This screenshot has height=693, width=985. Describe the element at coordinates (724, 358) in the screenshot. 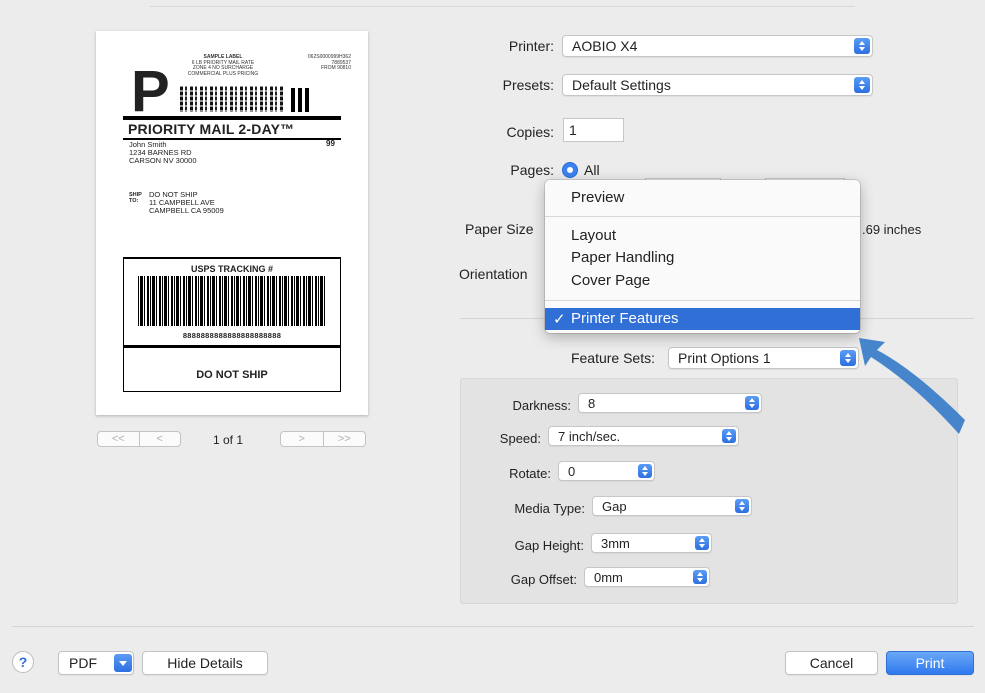

I see `feature-sets-value: Print Options 1` at that location.